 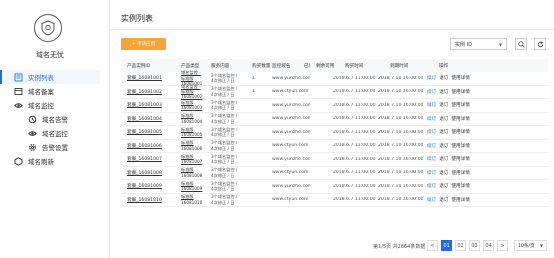 What do you see at coordinates (32, 147) in the screenshot?
I see `gear-icon` at bounding box center [32, 147].